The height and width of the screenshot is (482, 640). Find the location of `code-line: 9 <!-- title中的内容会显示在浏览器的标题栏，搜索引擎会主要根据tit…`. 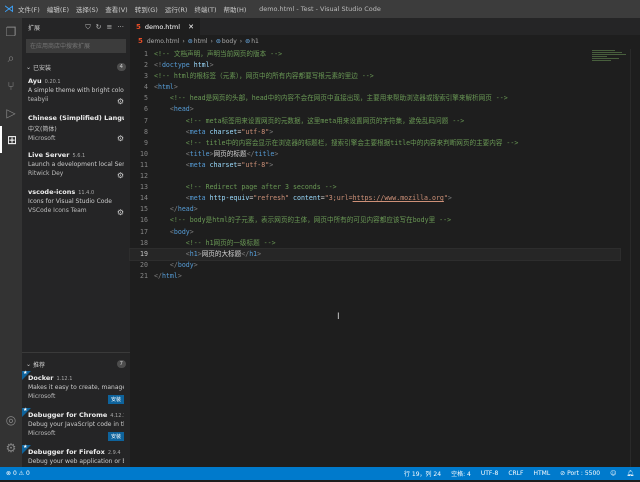

code-line: 9 <!-- title中的内容会显示在浏览器的标题栏，搜索引擎会主要根据tit… is located at coordinates (375, 143).